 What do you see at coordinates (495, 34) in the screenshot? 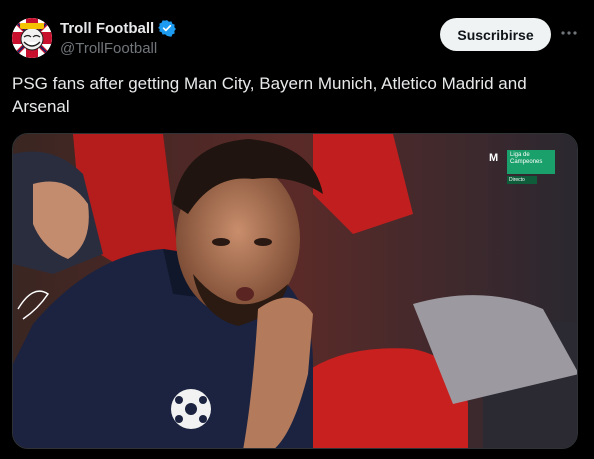
I see `subscribe-button: Suscribirse` at bounding box center [495, 34].